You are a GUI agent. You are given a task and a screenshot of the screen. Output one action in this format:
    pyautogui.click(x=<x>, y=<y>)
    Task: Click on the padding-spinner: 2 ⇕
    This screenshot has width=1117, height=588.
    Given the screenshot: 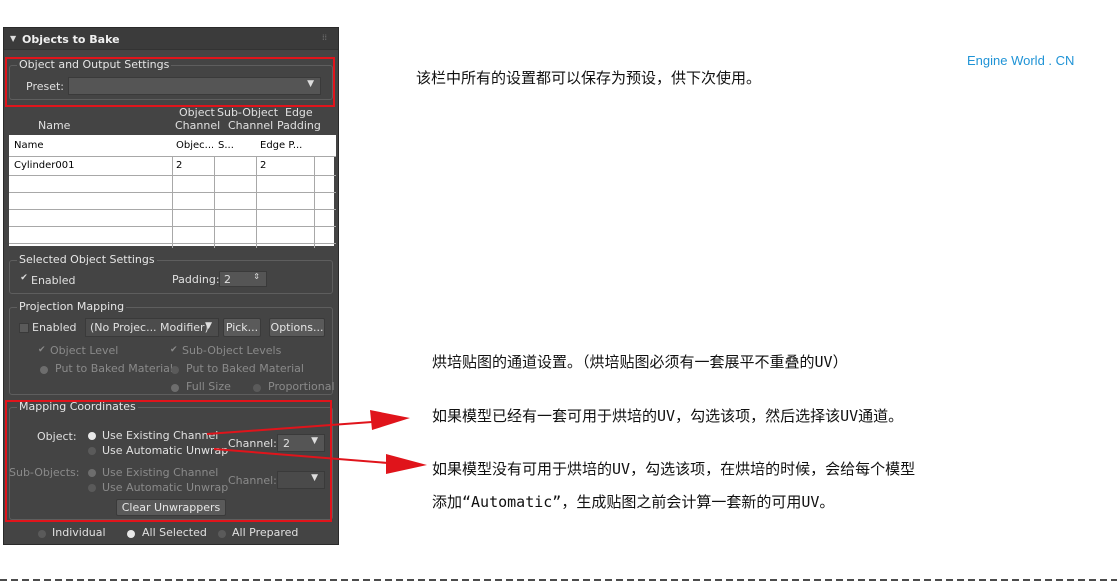 What is the action you would take?
    pyautogui.click(x=243, y=279)
    